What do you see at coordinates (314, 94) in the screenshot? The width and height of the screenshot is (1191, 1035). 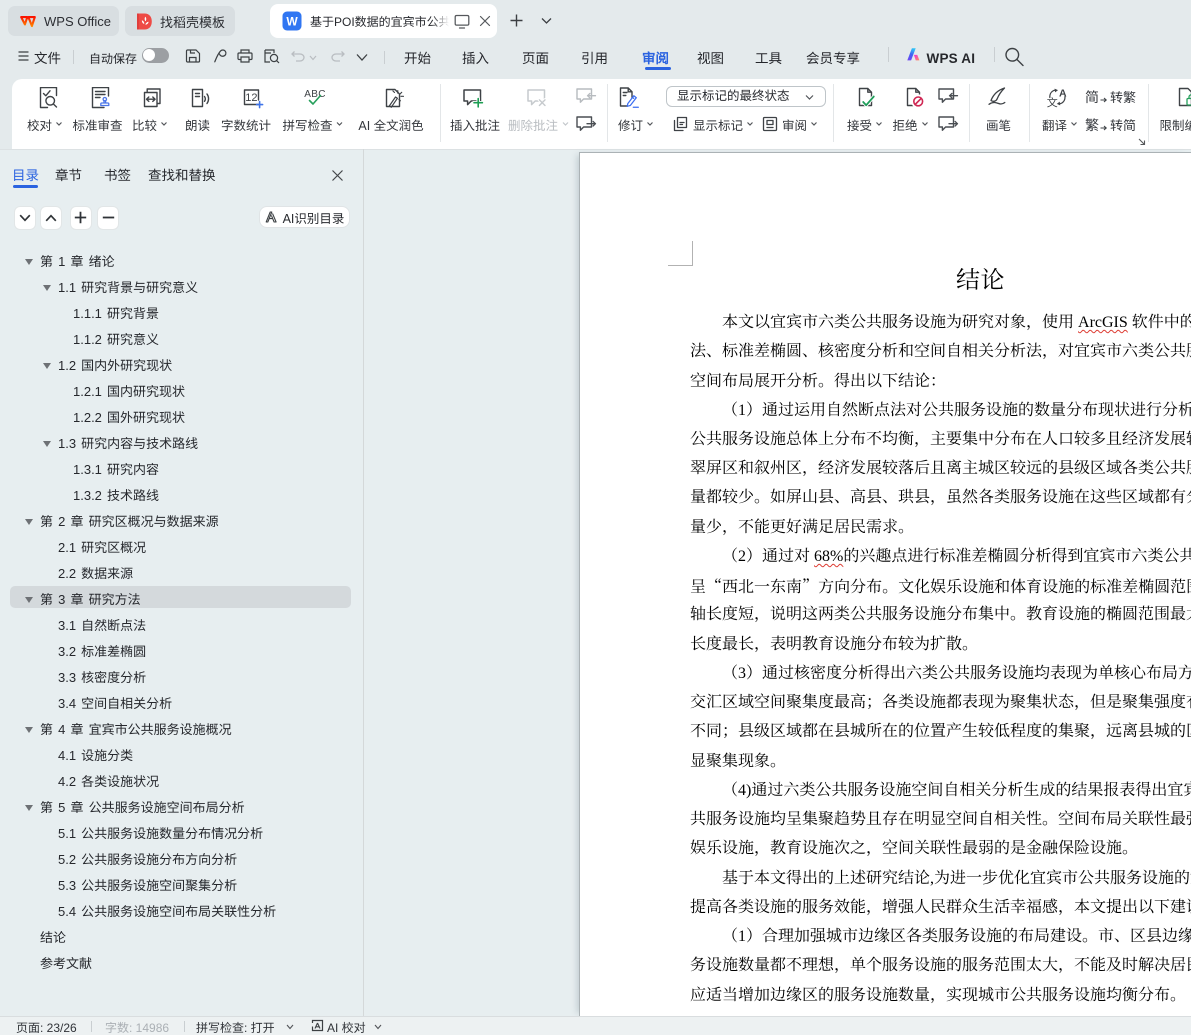 I see `svg-text: ABC` at bounding box center [314, 94].